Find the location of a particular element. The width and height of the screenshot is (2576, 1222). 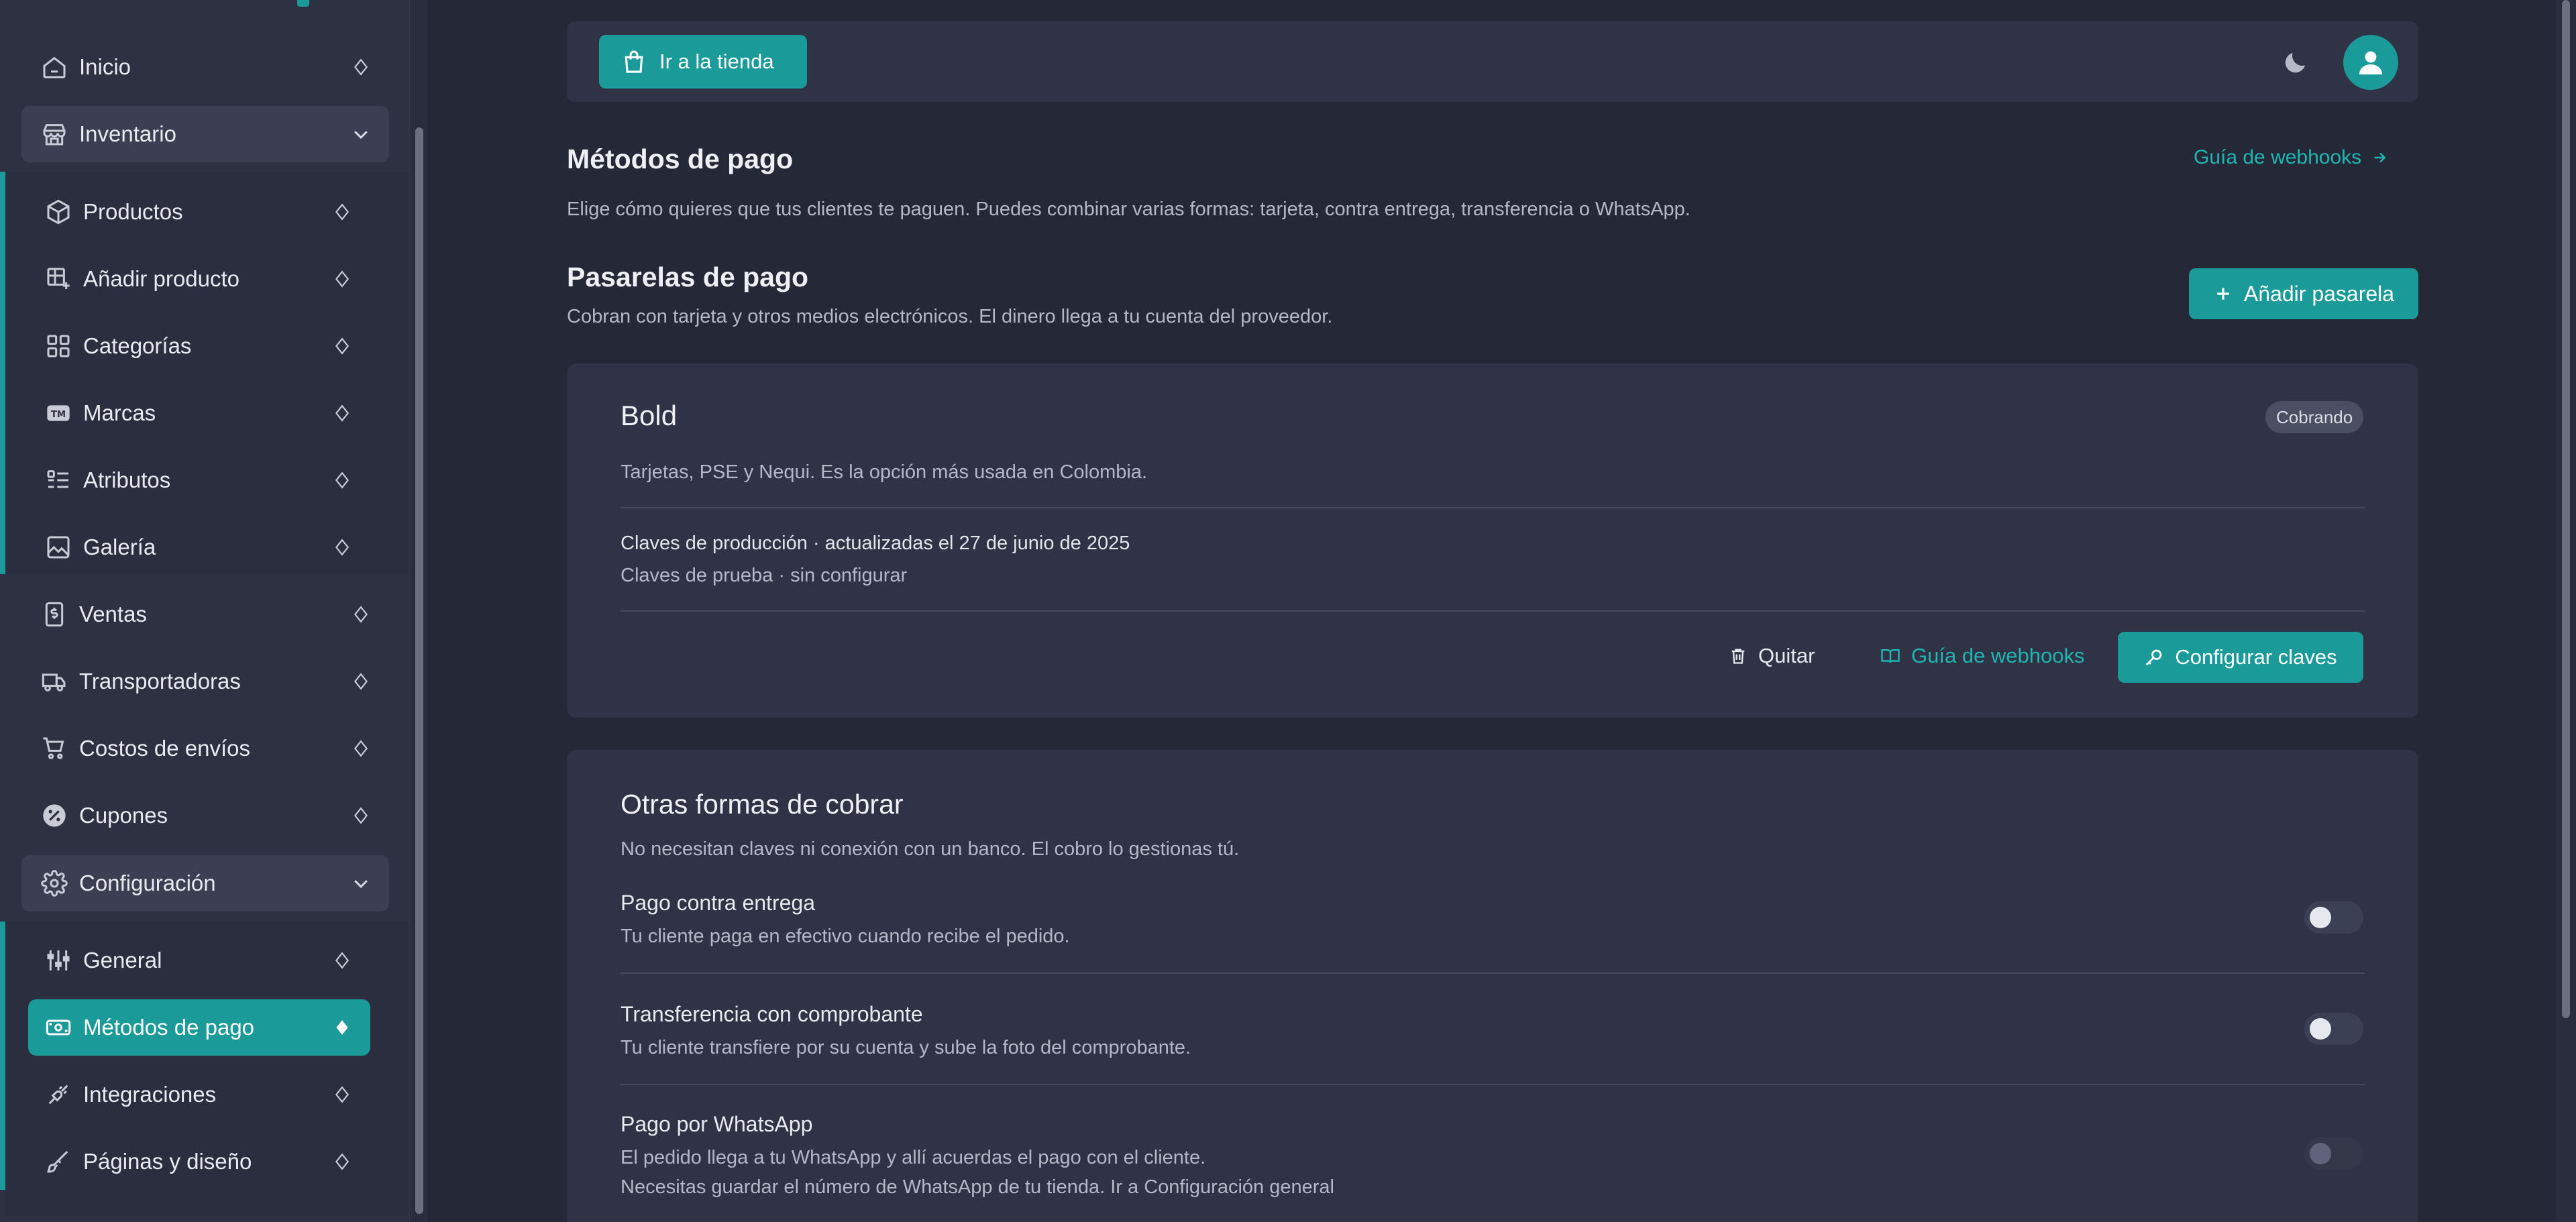

main-scrollbar-thumb is located at coordinates (2566, 509).